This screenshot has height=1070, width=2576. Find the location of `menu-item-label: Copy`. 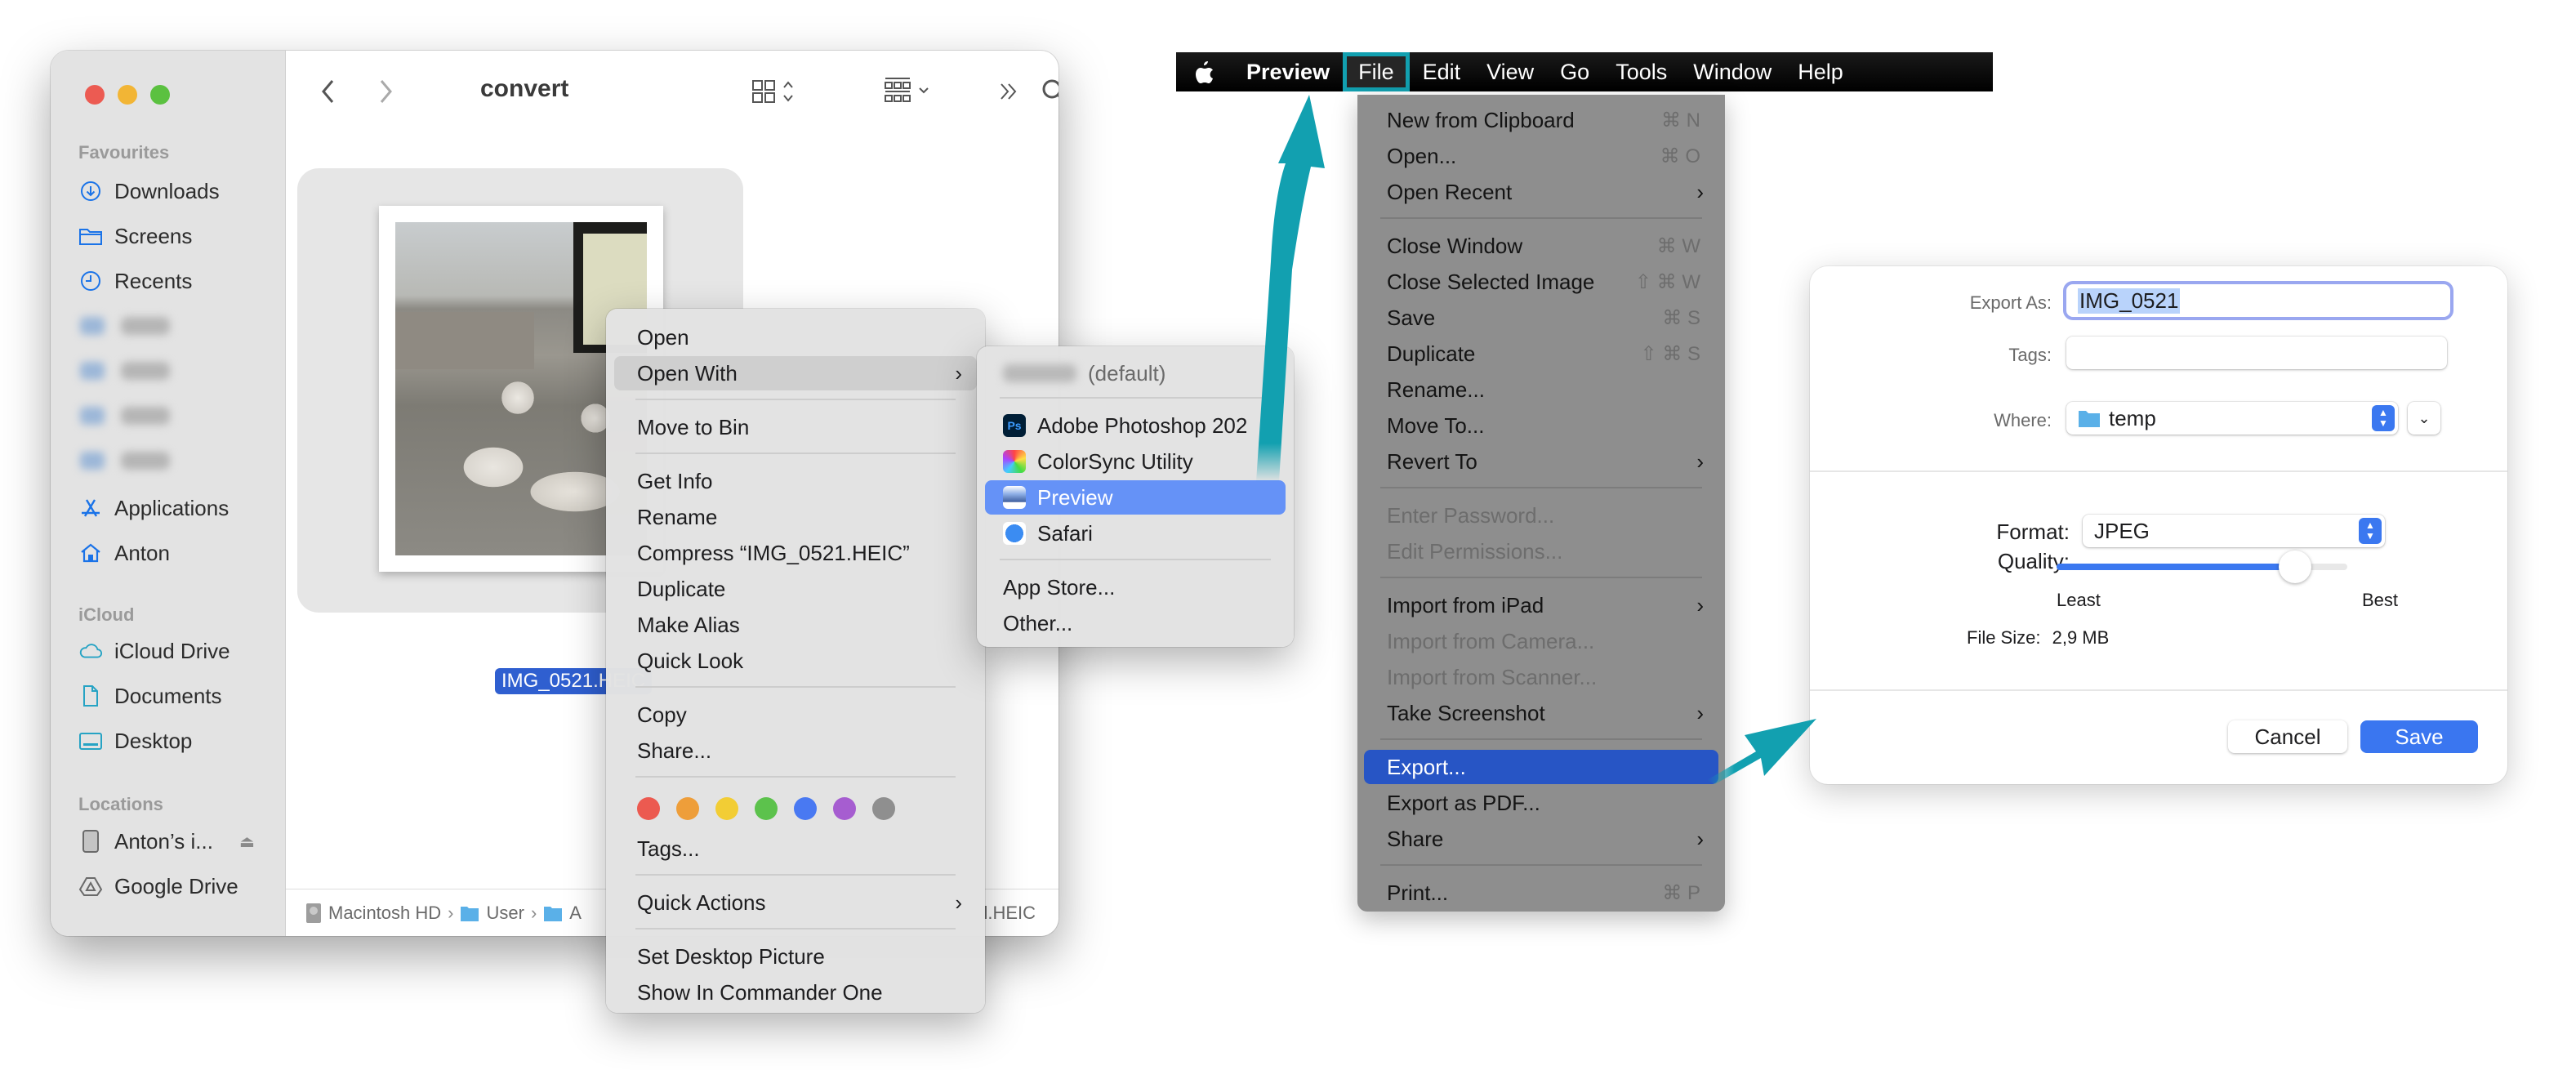

menu-item-label: Copy is located at coordinates (662, 714).